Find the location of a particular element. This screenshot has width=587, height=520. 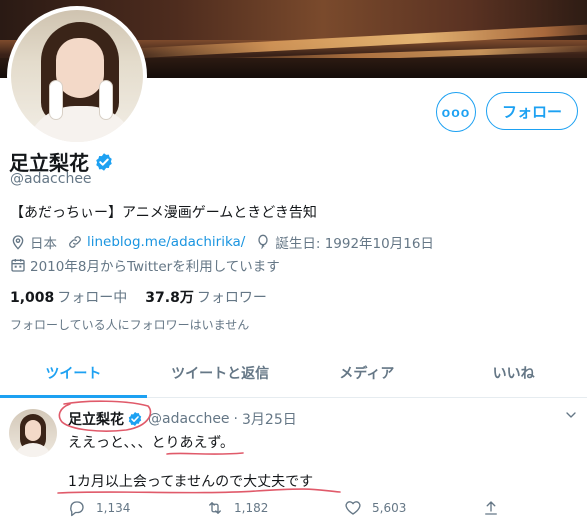

tweet-author-name: 足立梨花 is located at coordinates (96, 419).